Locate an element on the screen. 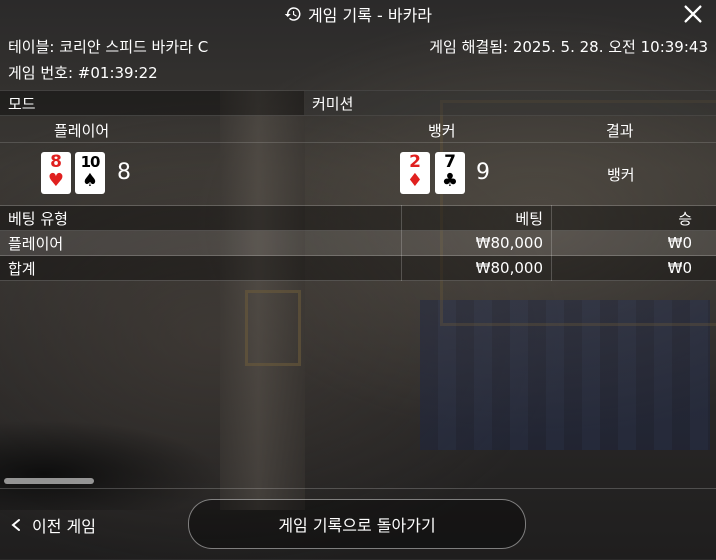 This screenshot has height=560, width=716. column-bet: 베팅 is located at coordinates (477, 218).